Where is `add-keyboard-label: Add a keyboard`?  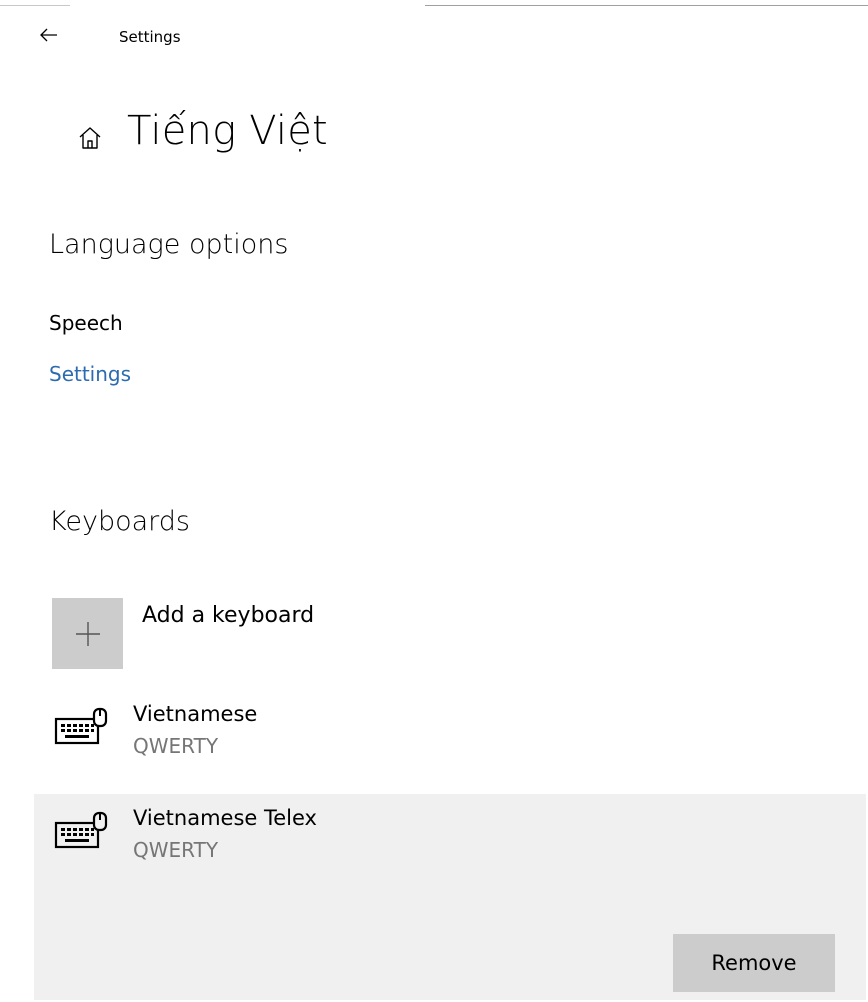
add-keyboard-label: Add a keyboard is located at coordinates (228, 615).